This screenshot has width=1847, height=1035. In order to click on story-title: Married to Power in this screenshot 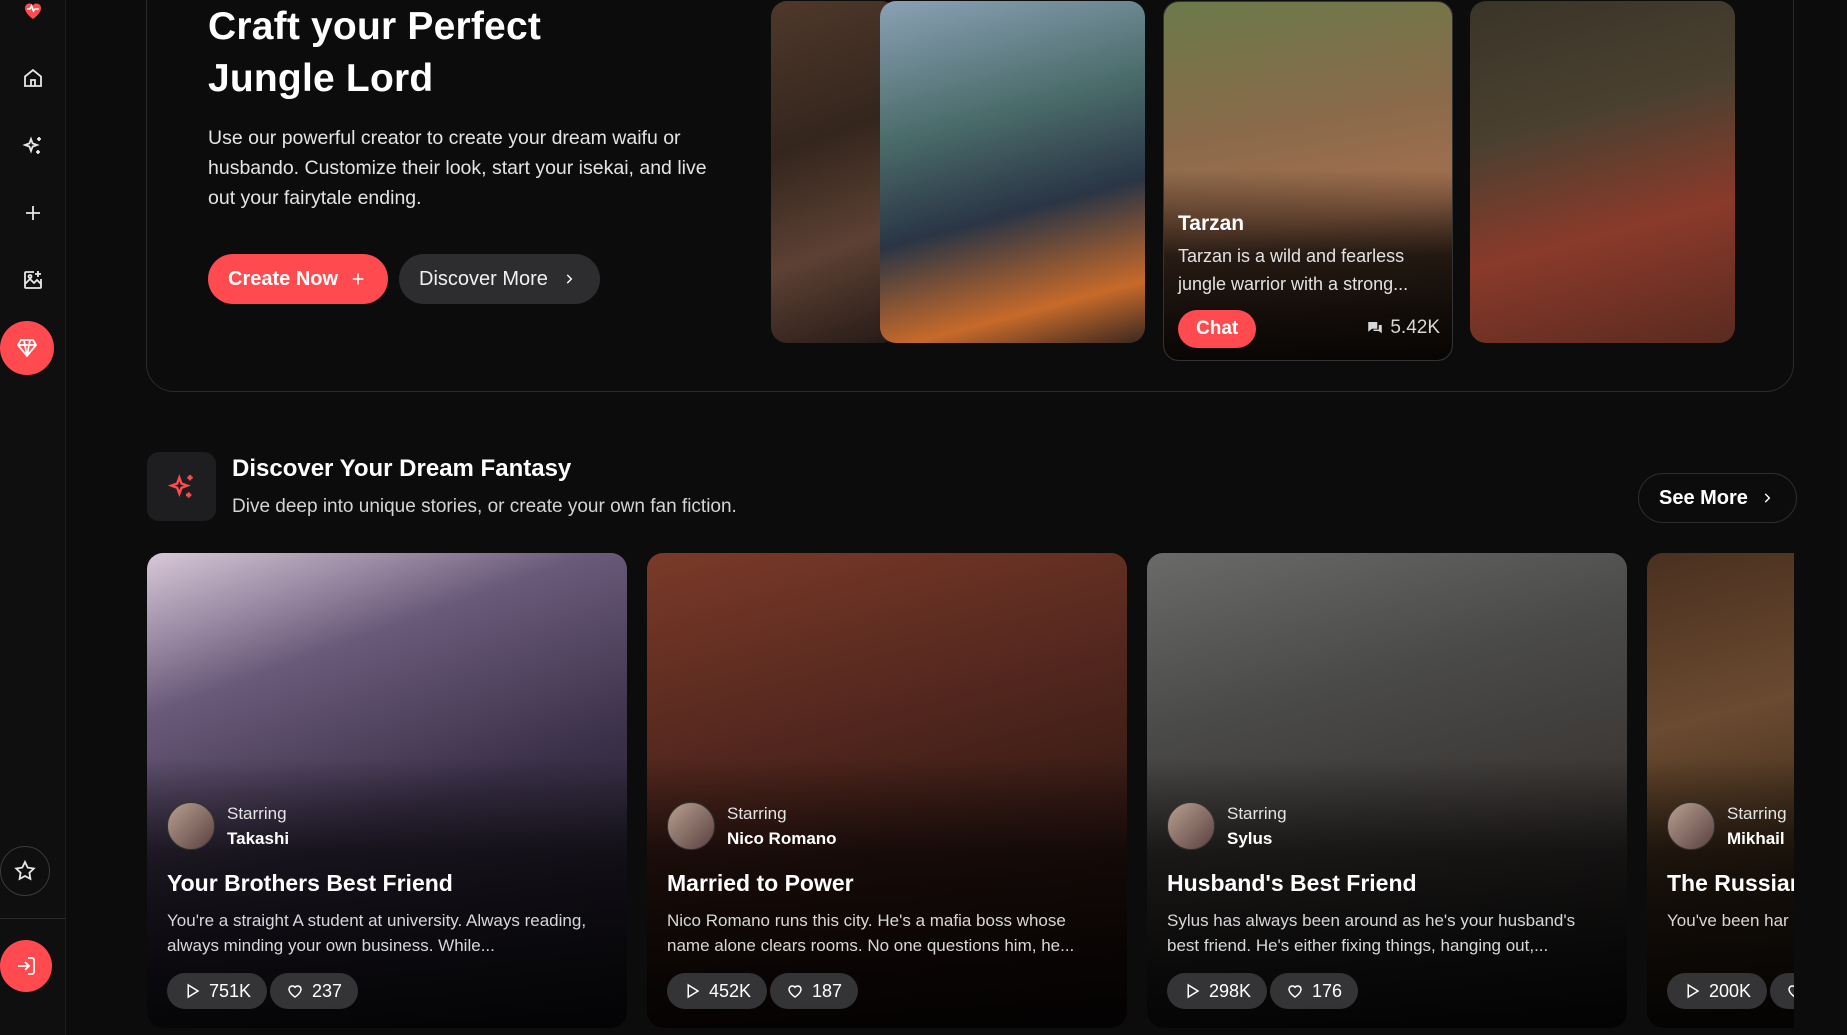, I will do `click(760, 883)`.